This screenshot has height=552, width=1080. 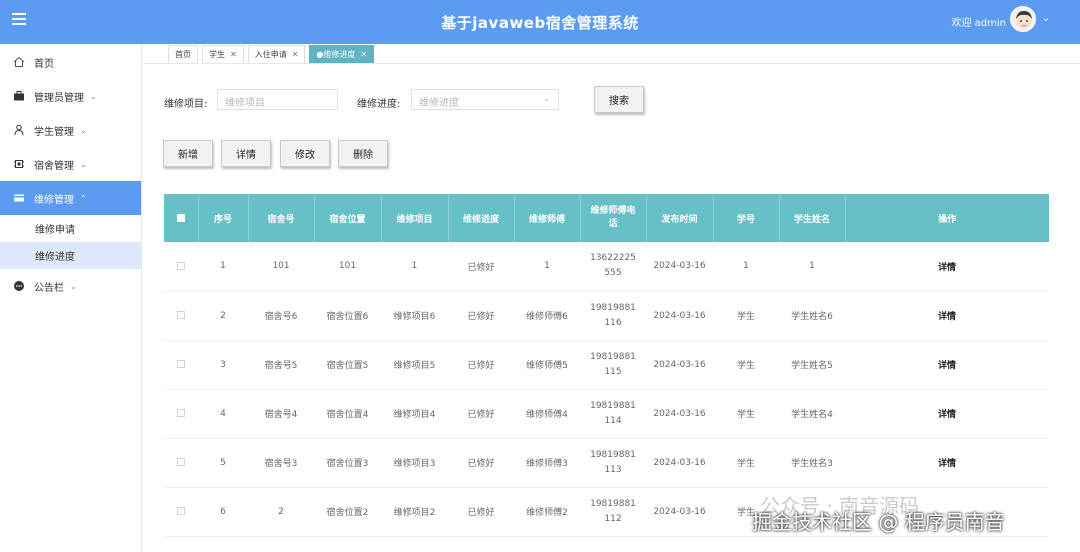 What do you see at coordinates (613, 365) in the screenshot?
I see `table-cell: 19819881115` at bounding box center [613, 365].